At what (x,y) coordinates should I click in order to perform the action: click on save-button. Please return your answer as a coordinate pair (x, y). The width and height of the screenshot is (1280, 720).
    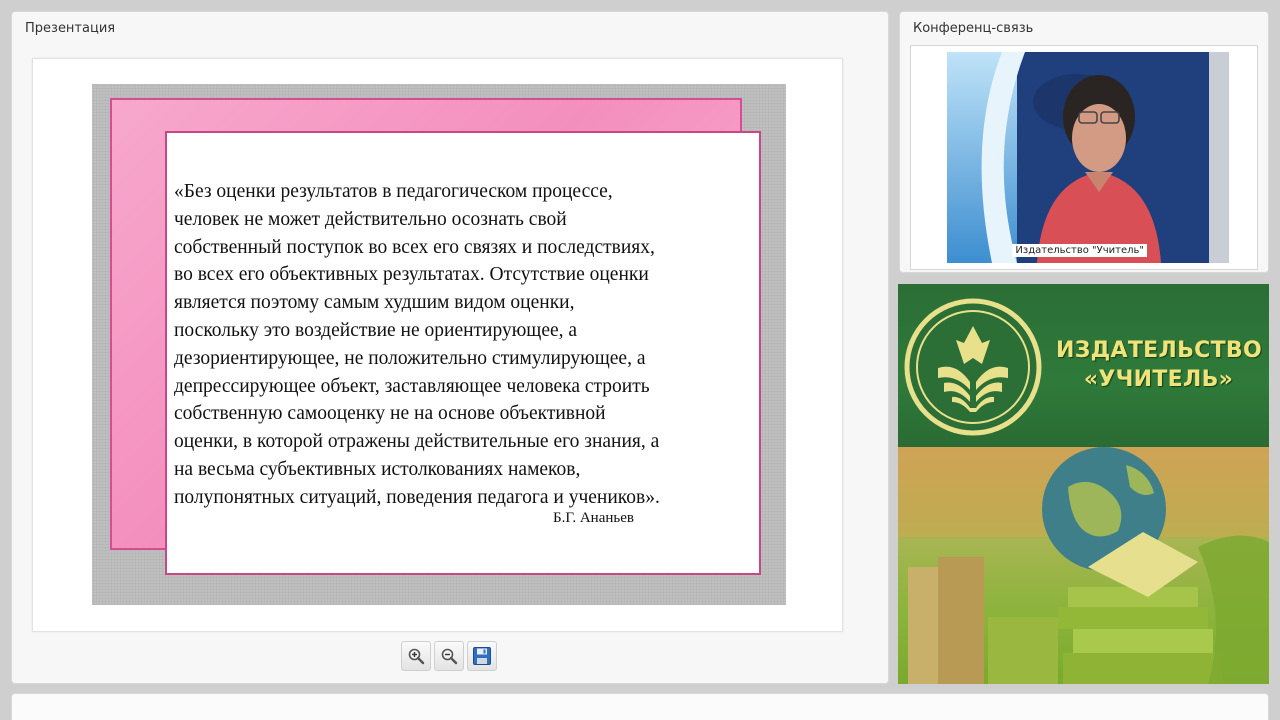
    Looking at the image, I should click on (482, 656).